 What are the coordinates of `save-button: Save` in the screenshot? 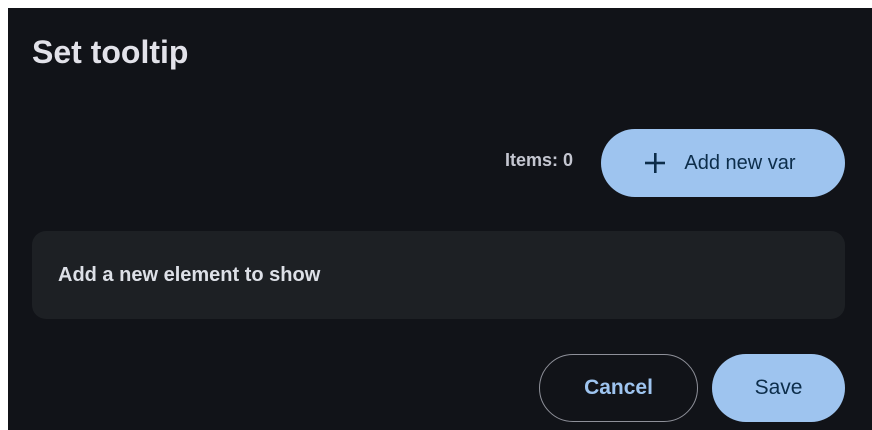 It's located at (778, 388).